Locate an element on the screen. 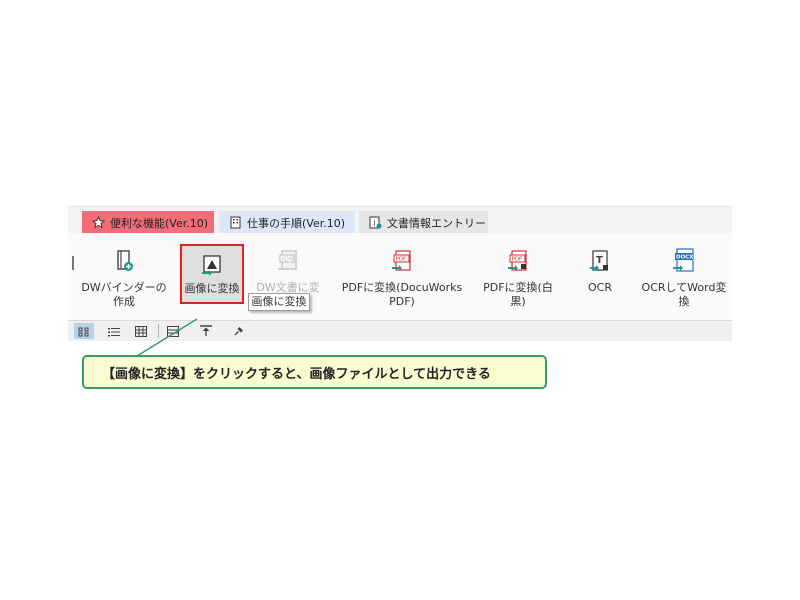  callout-leader-line is located at coordinates (167, 337).